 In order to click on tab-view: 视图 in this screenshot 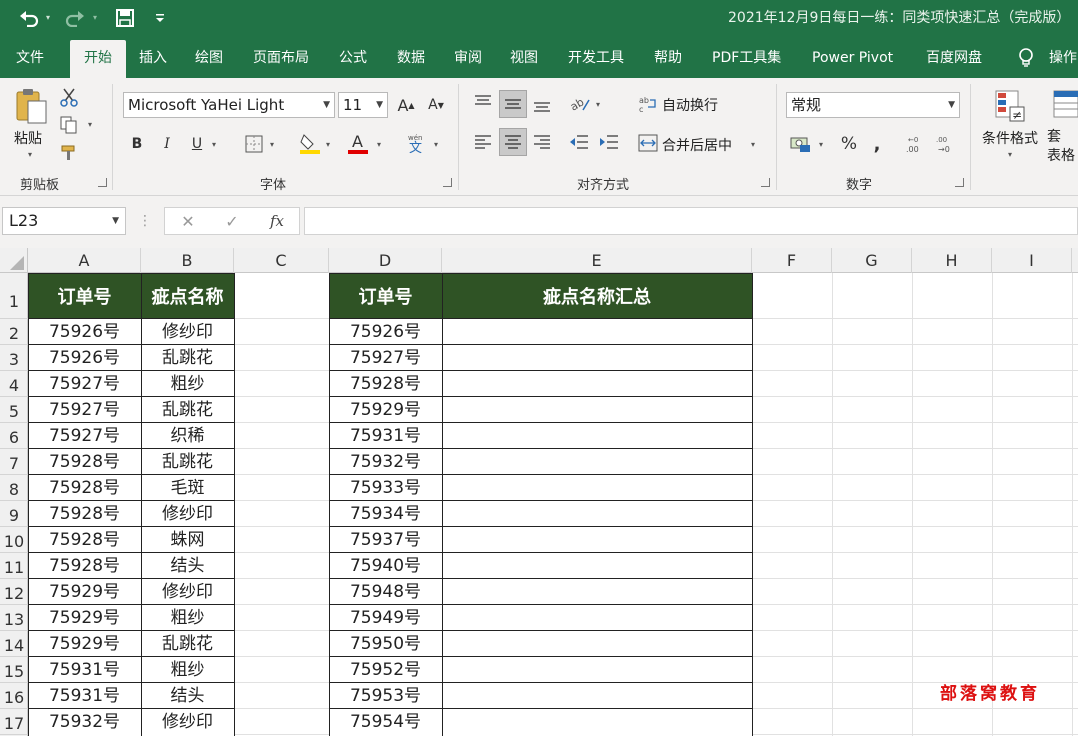, I will do `click(524, 58)`.